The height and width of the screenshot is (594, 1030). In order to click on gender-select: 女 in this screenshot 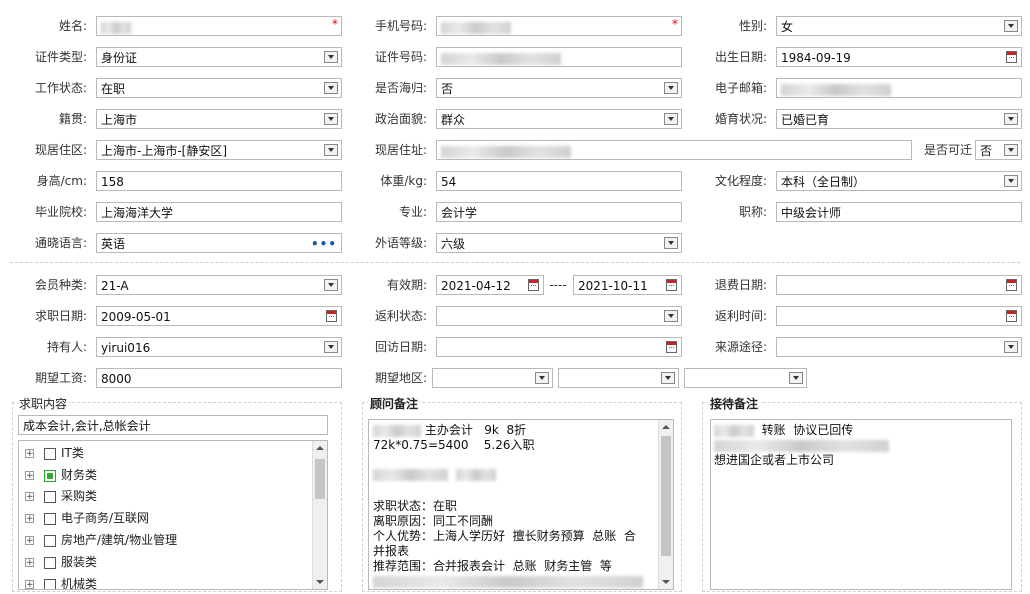, I will do `click(899, 26)`.